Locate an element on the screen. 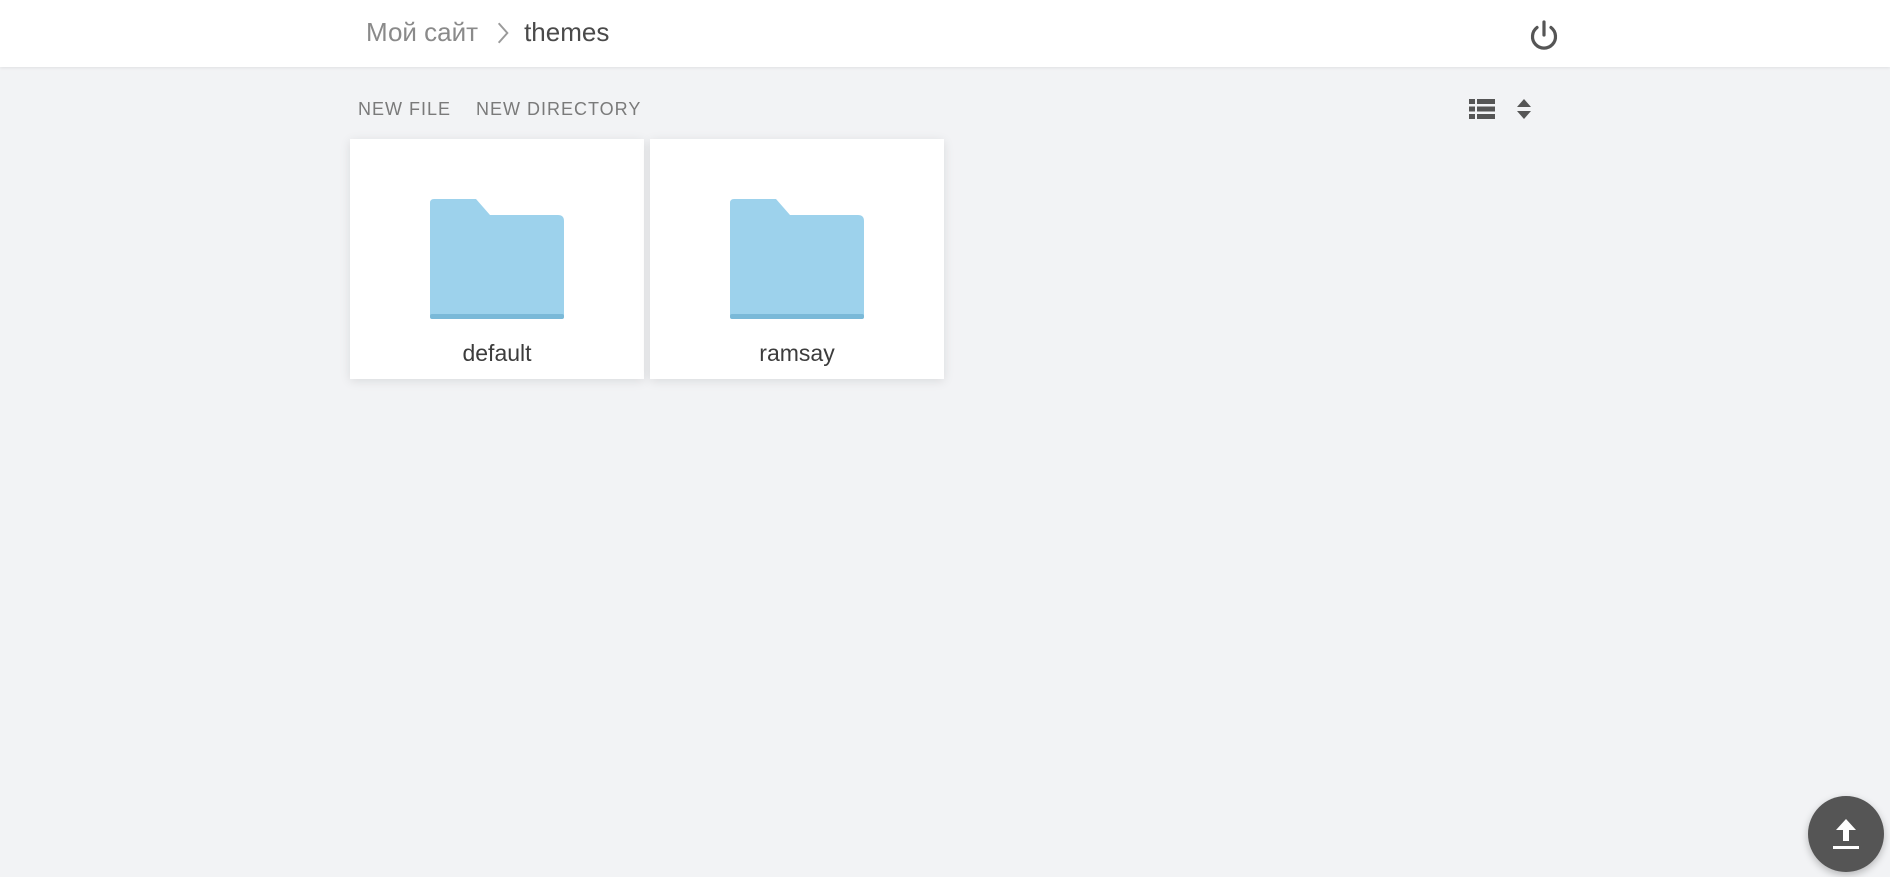 This screenshot has height=877, width=1890. upload-button is located at coordinates (1846, 834).